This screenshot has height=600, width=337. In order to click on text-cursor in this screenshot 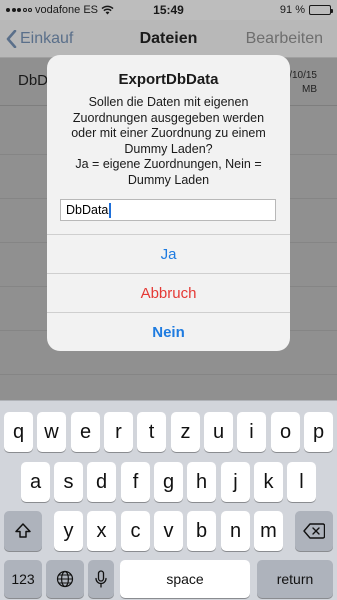, I will do `click(110, 210)`.